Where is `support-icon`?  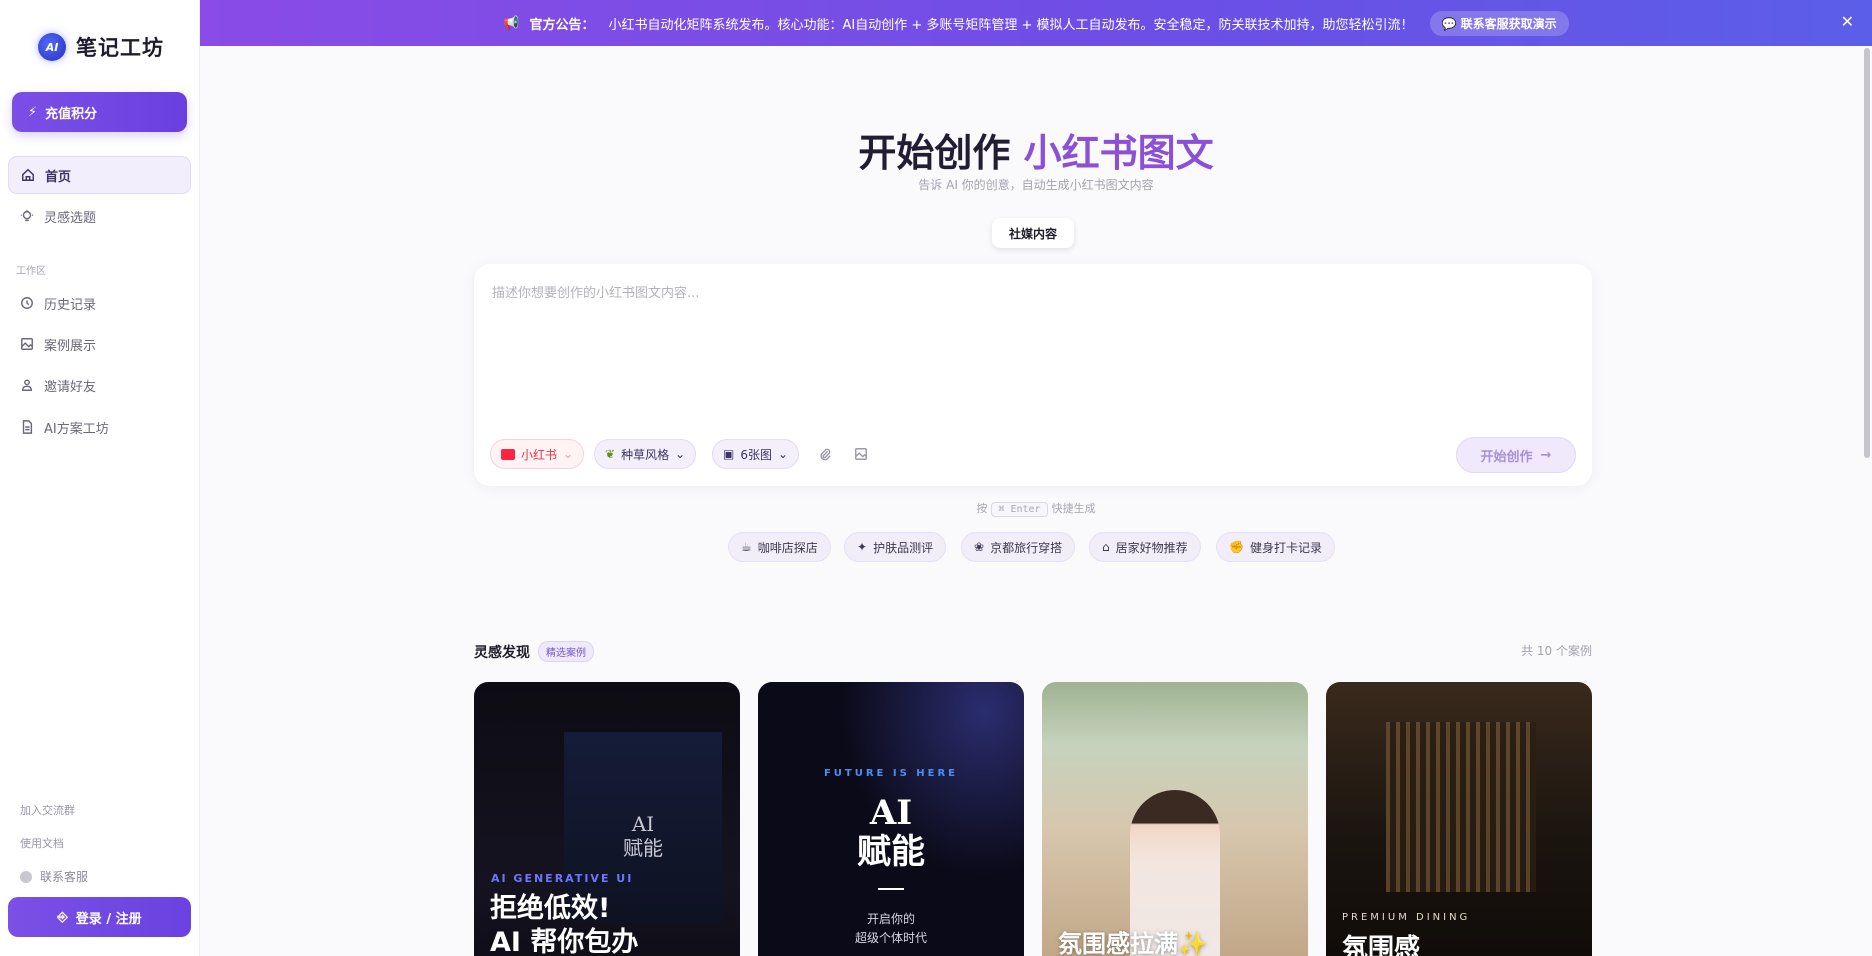
support-icon is located at coordinates (26, 876).